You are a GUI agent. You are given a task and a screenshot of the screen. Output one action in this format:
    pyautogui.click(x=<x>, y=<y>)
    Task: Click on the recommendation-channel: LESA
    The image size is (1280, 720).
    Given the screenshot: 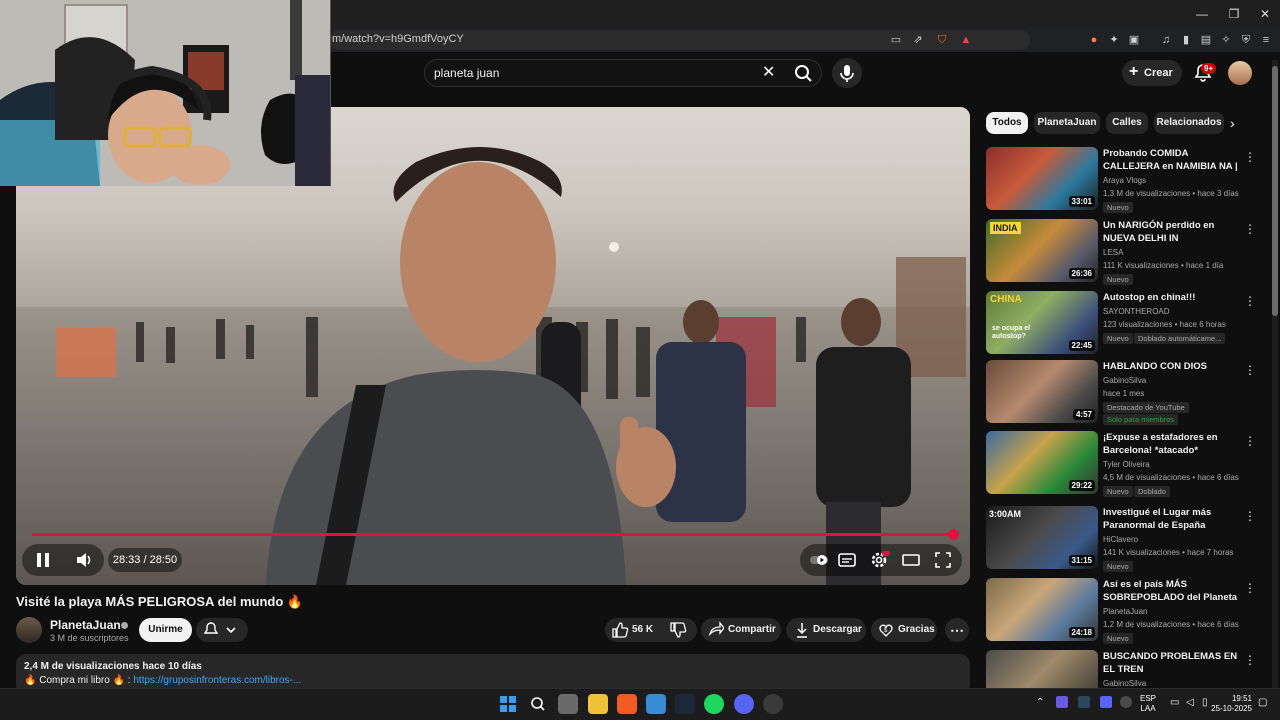 What is the action you would take?
    pyautogui.click(x=1113, y=252)
    